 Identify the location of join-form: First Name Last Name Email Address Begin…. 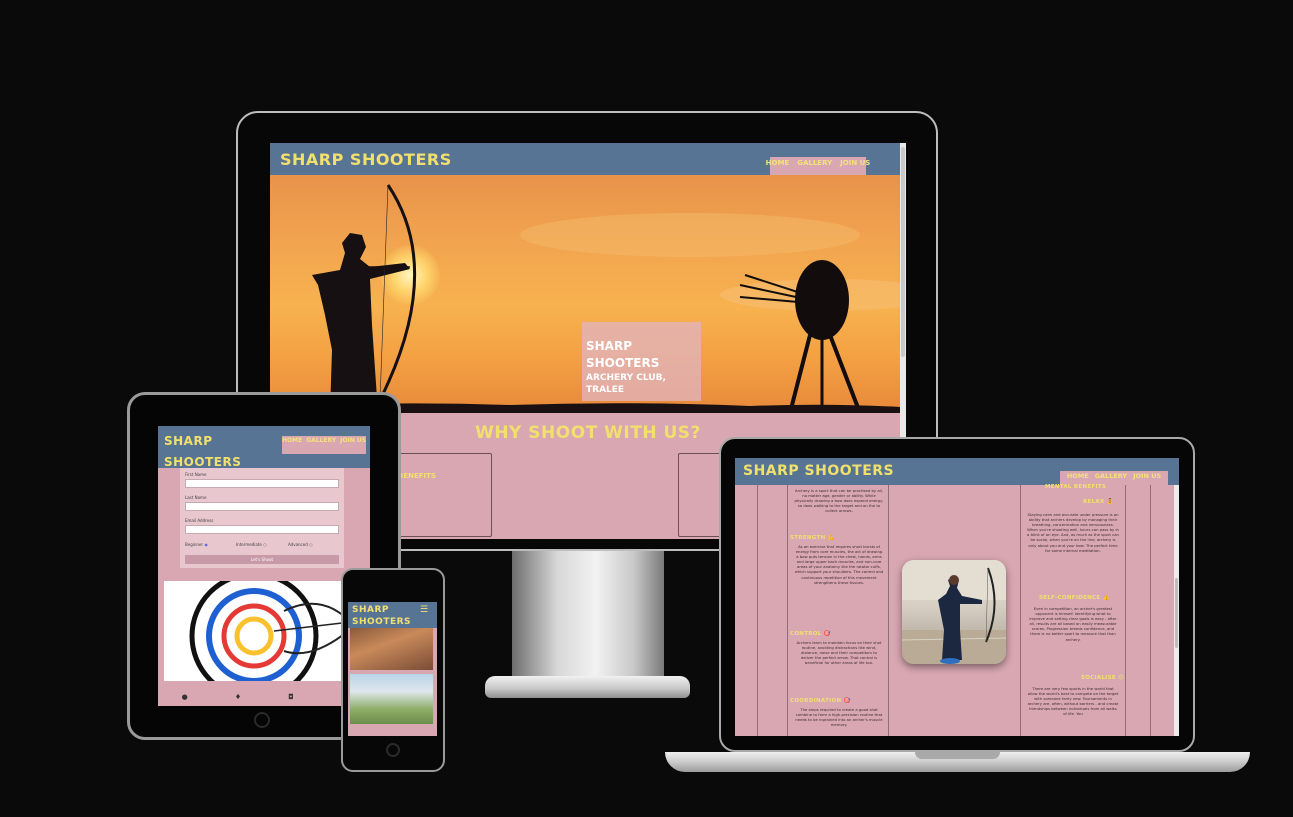
(262, 518).